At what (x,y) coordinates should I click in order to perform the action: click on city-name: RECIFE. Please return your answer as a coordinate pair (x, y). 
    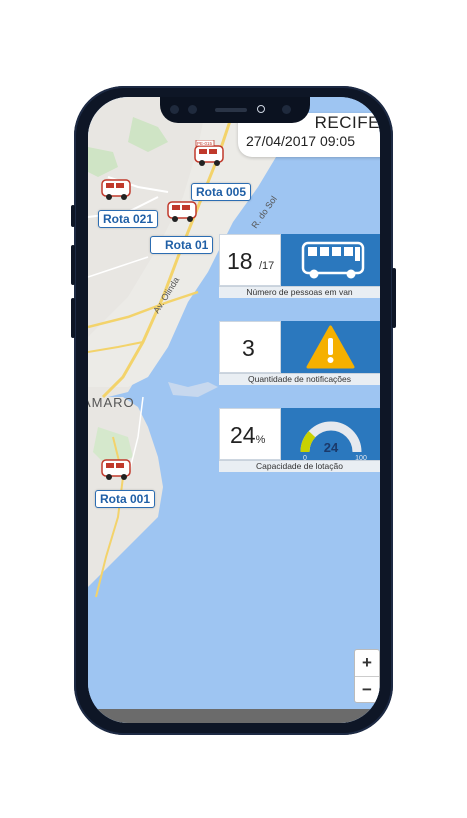
    Looking at the image, I should click on (347, 122).